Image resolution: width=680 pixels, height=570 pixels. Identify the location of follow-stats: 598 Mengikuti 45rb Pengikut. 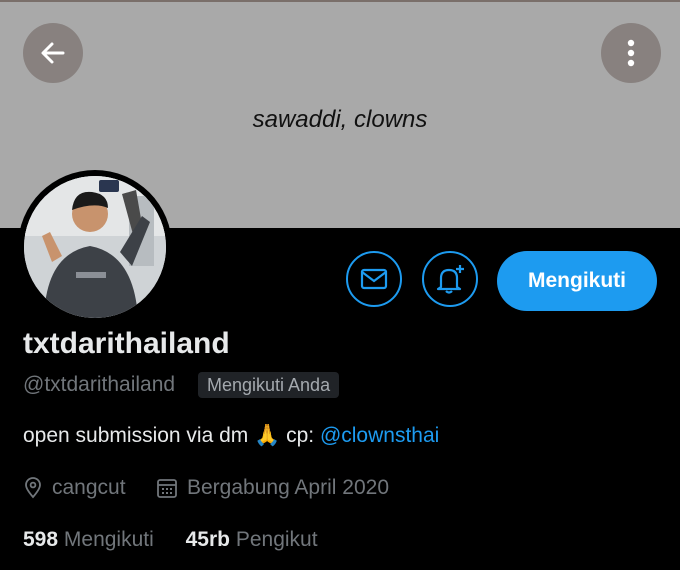
(183, 540).